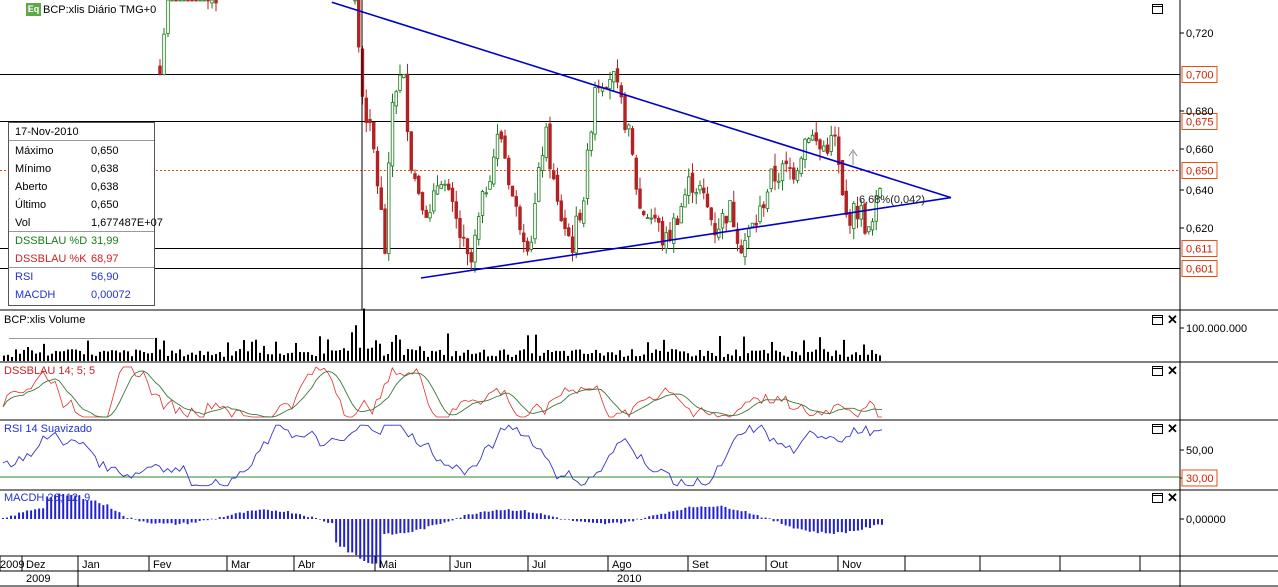  I want to click on price-level-label: 0,601, so click(1200, 270).